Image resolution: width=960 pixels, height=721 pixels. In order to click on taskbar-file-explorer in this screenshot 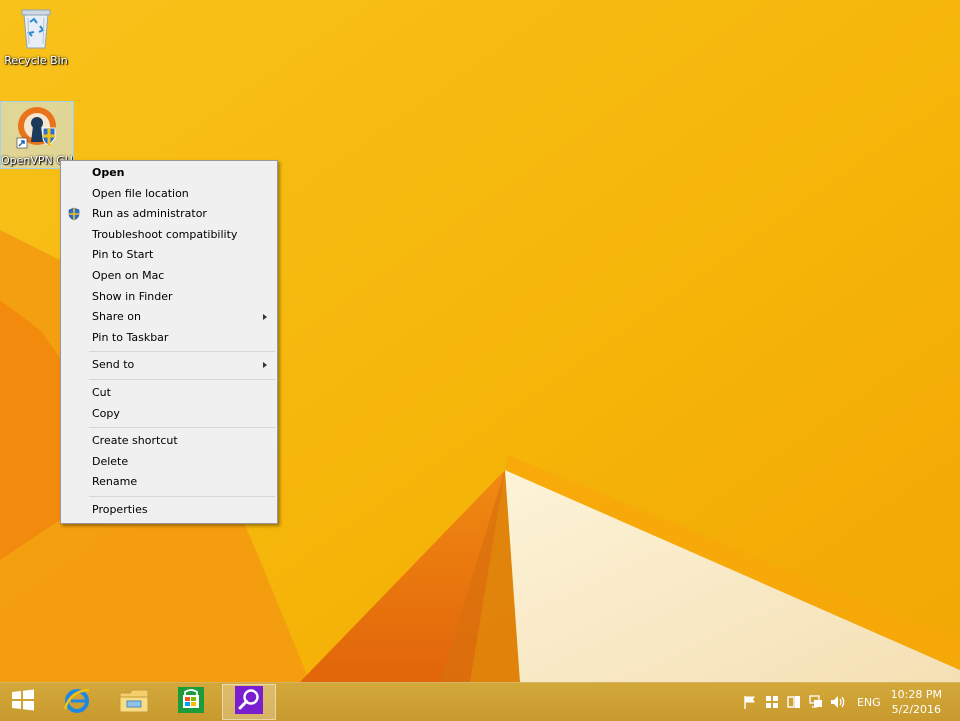, I will do `click(134, 702)`.